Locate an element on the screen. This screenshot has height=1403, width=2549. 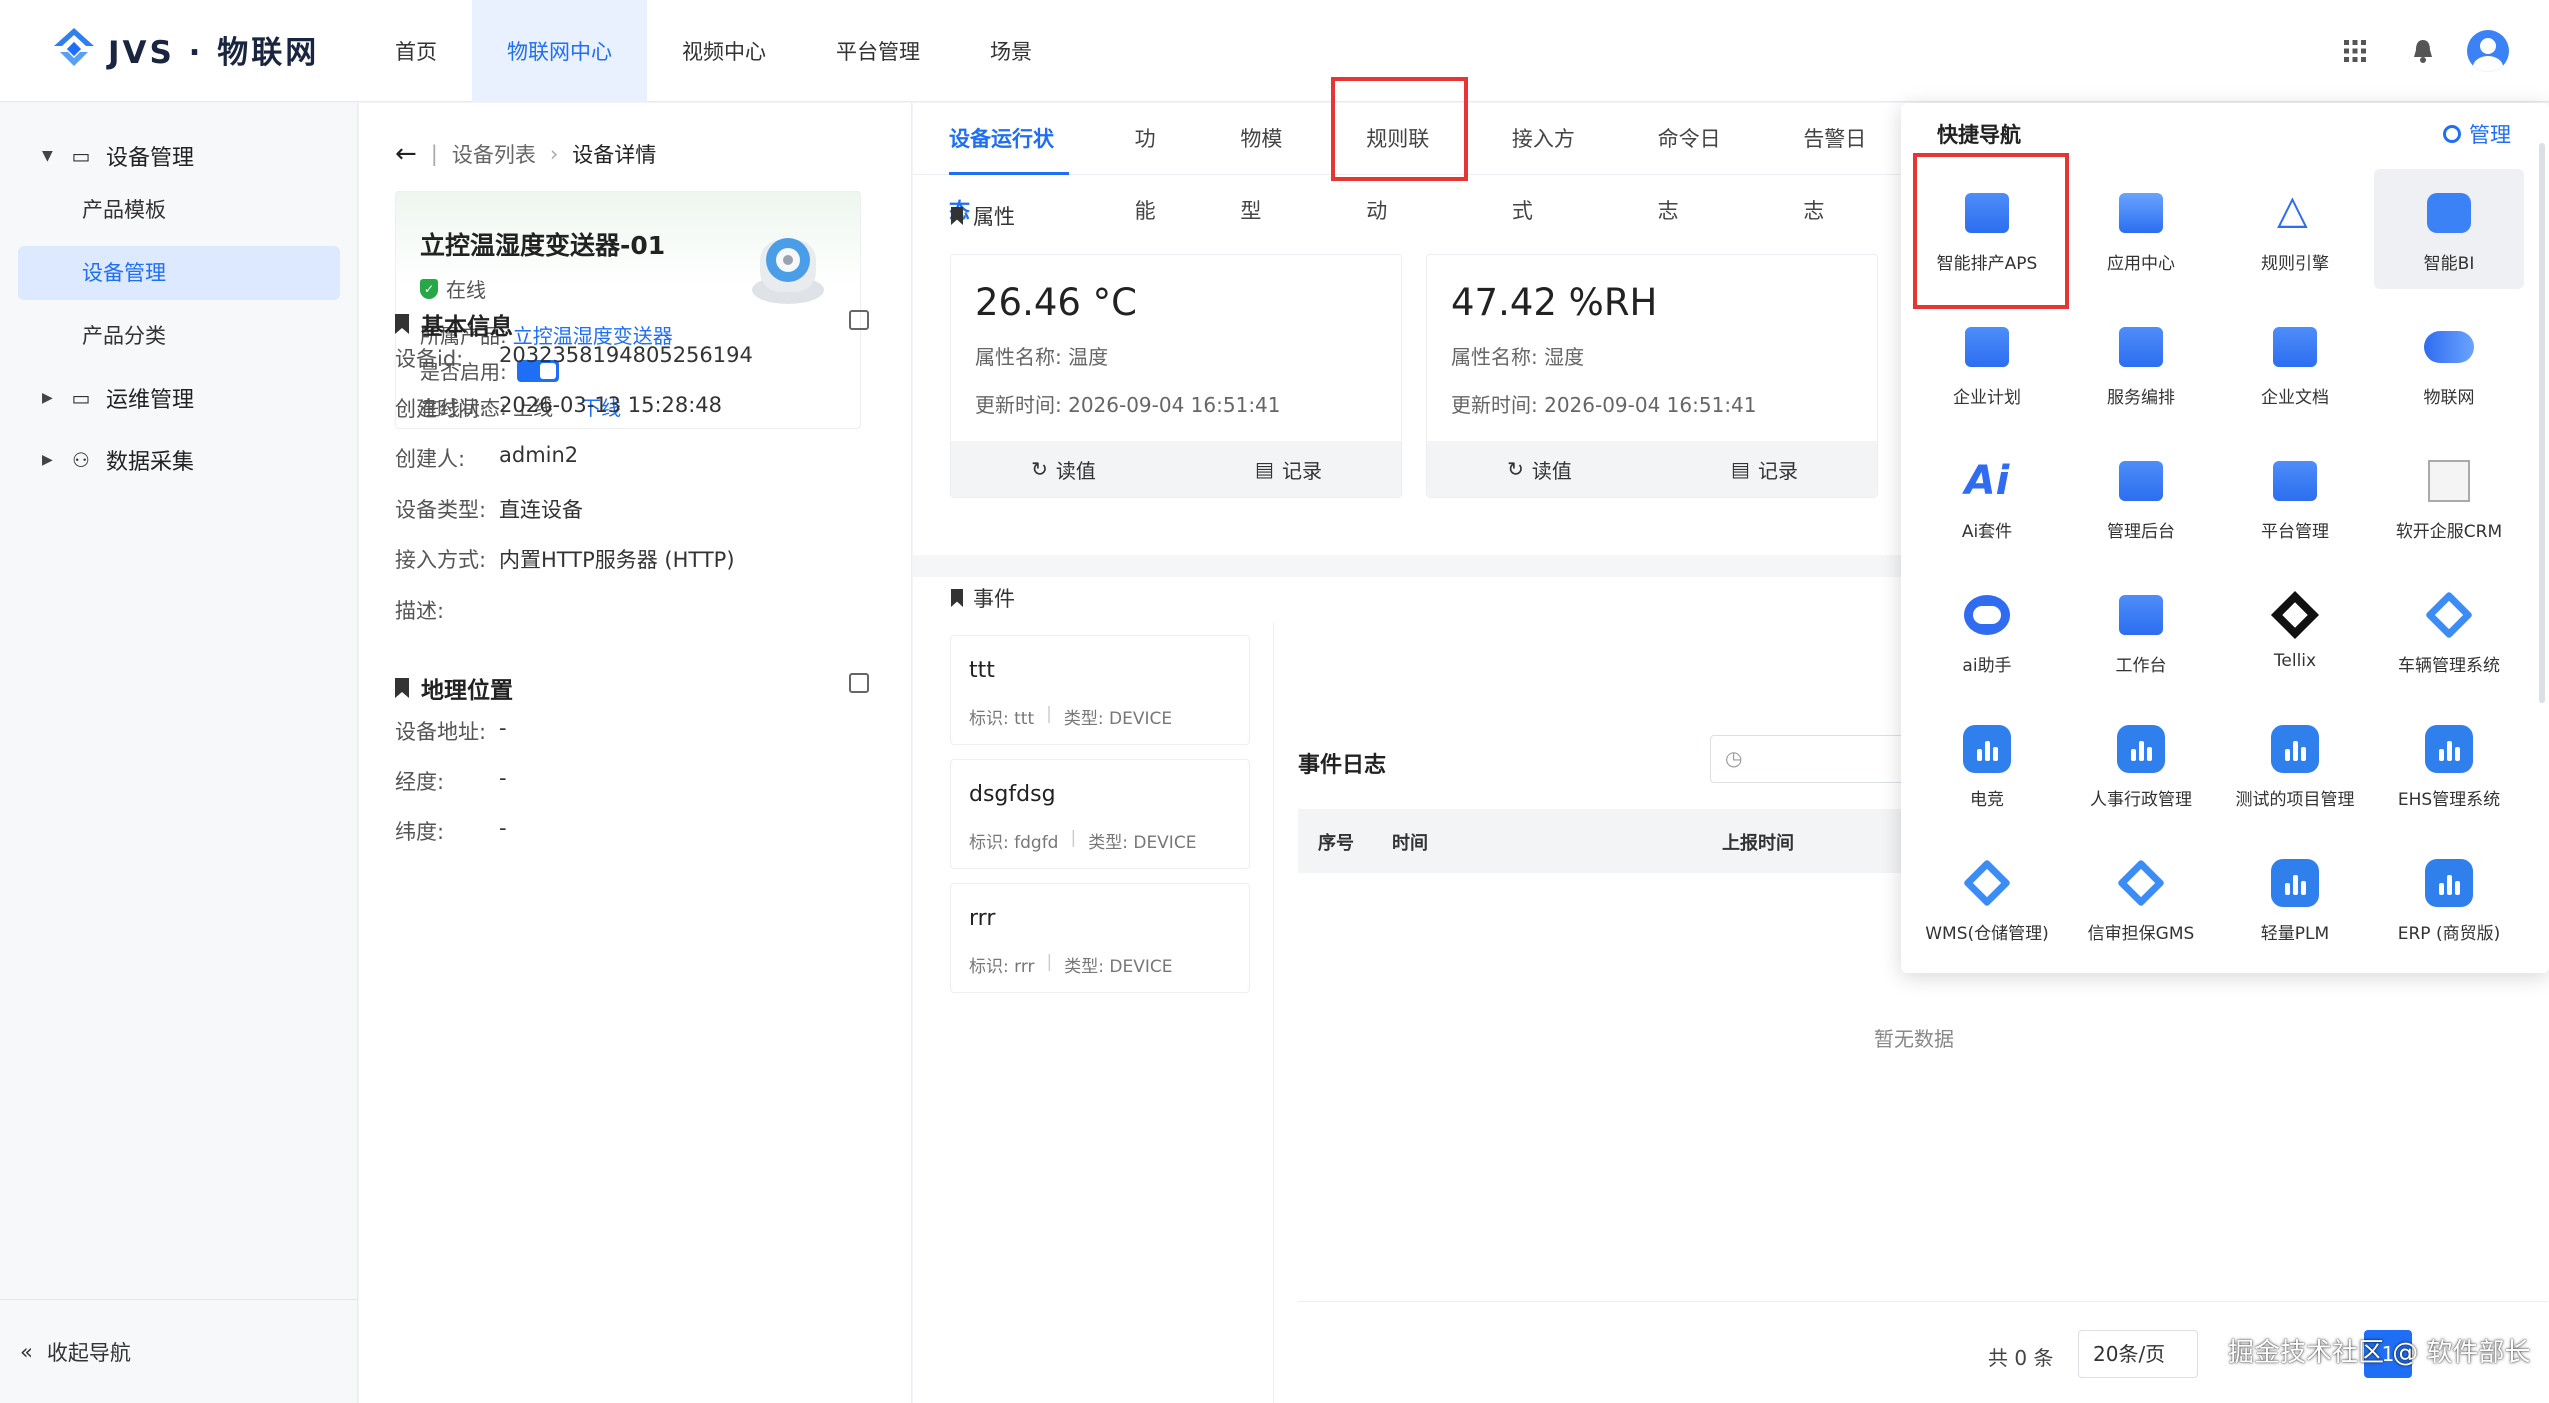
collapse-nav-button: « 收起导航 is located at coordinates (179, 1351).